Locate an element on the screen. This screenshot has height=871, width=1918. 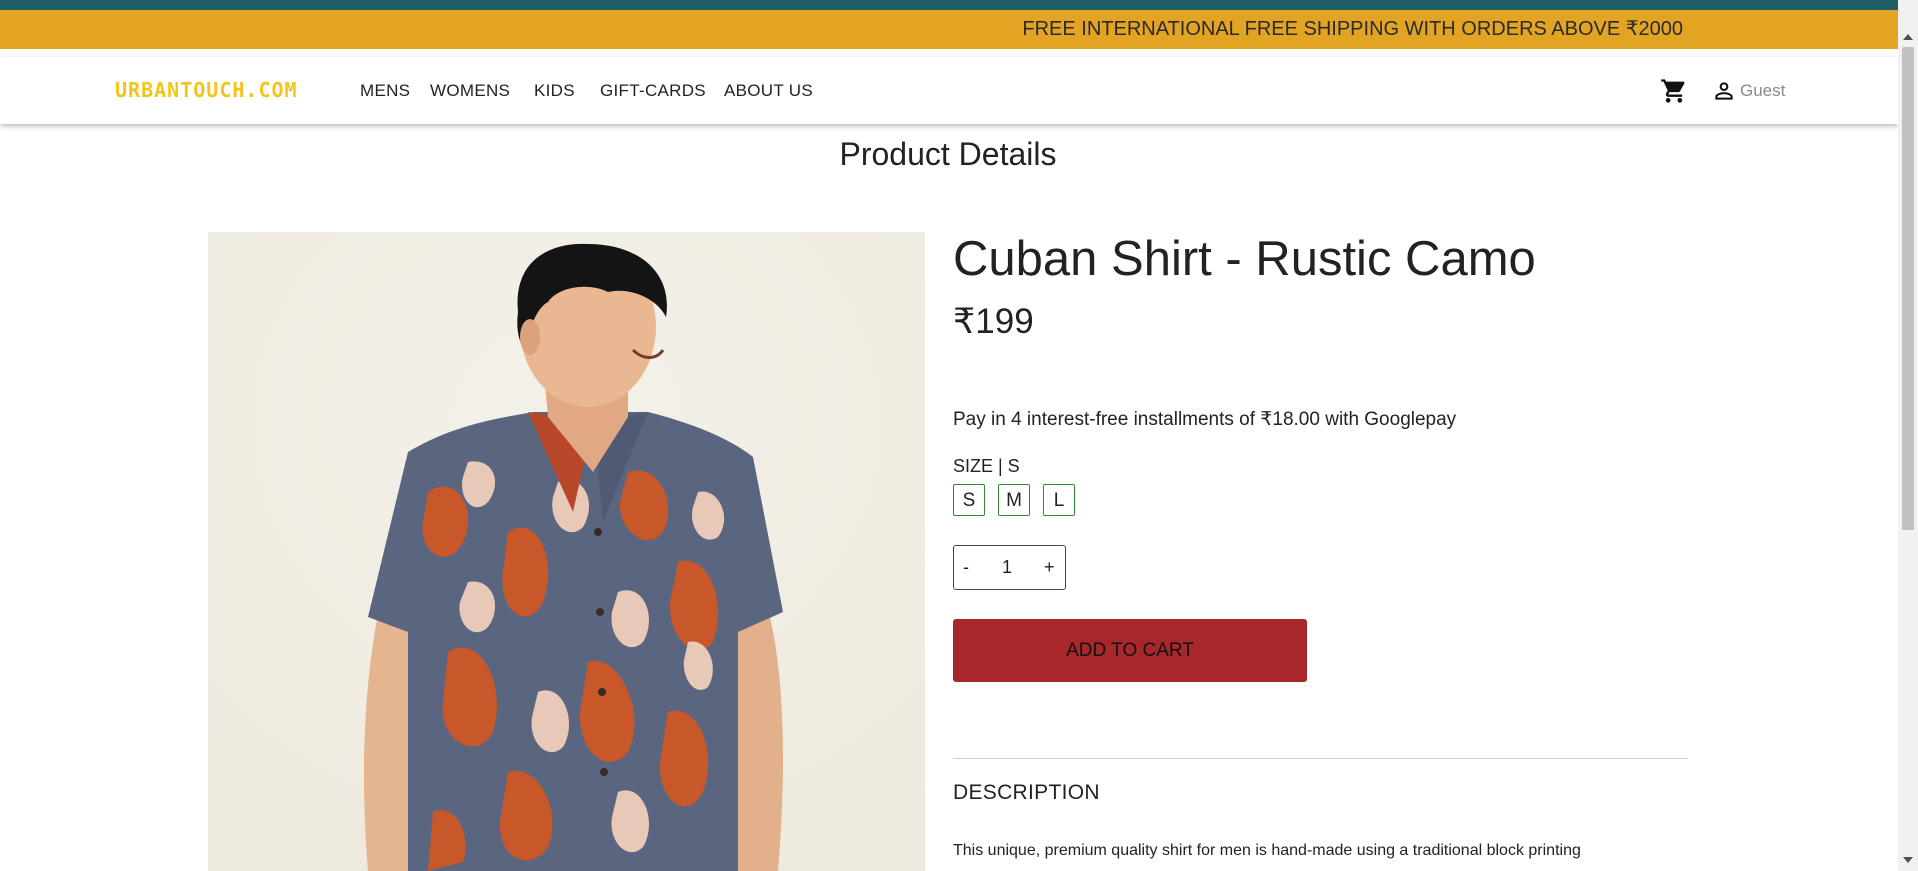
scroll-down-arrow-icon is located at coordinates (1908, 860).